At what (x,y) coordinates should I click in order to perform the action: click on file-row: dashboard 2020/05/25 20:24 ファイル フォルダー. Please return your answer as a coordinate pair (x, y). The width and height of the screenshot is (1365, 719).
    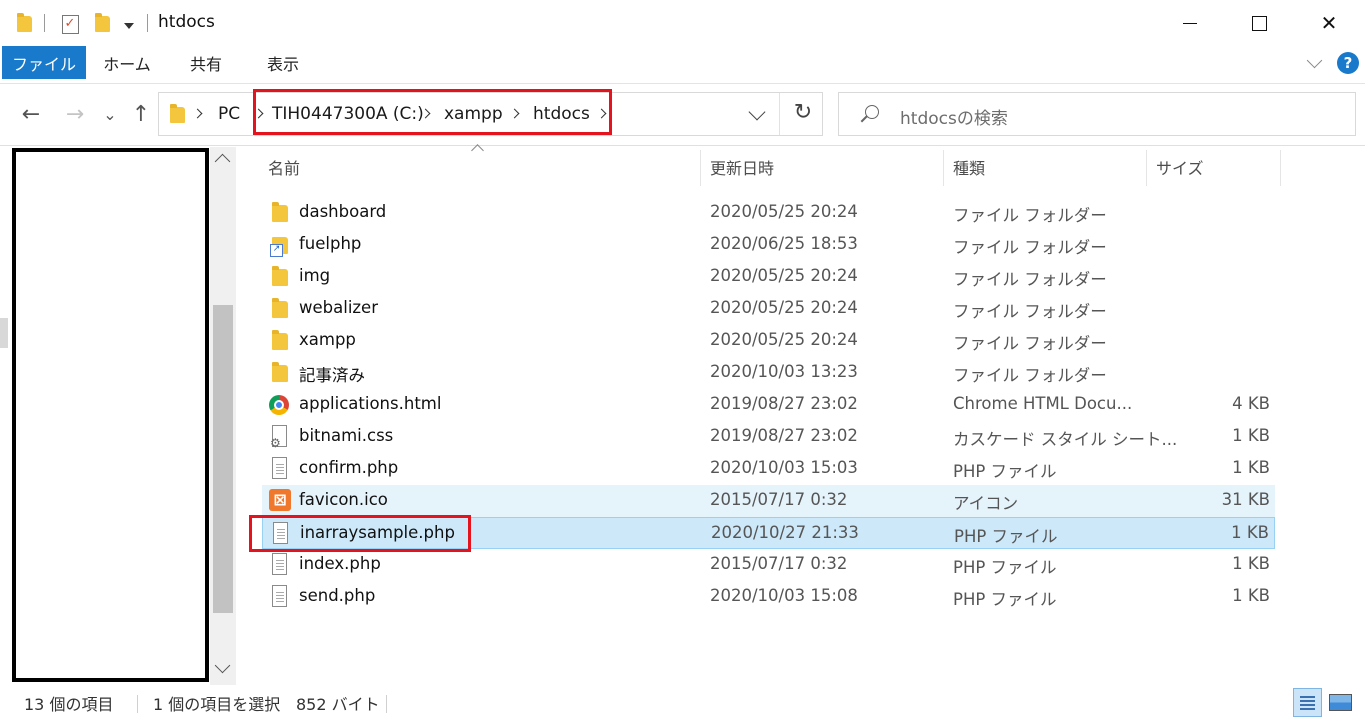
    Looking at the image, I should click on (768, 213).